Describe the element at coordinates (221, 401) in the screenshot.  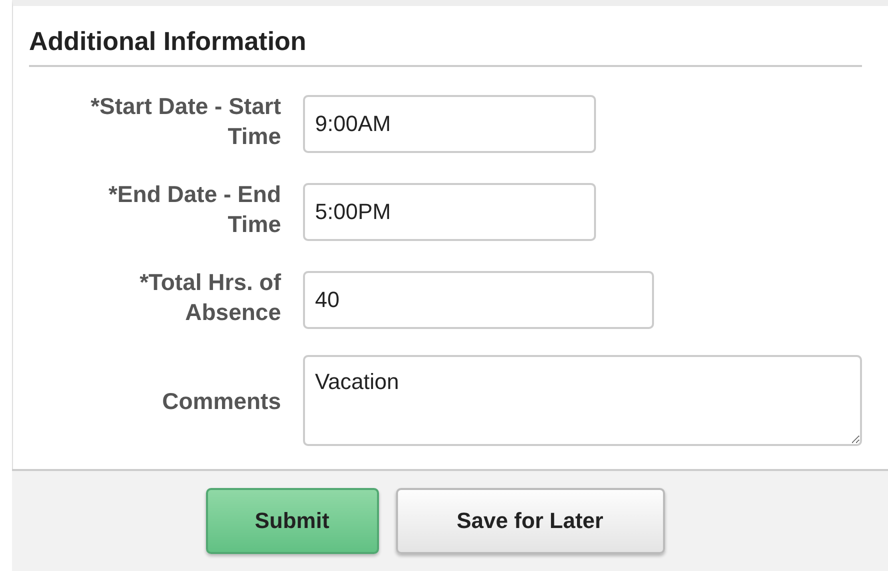
I see `field-label: Comments` at that location.